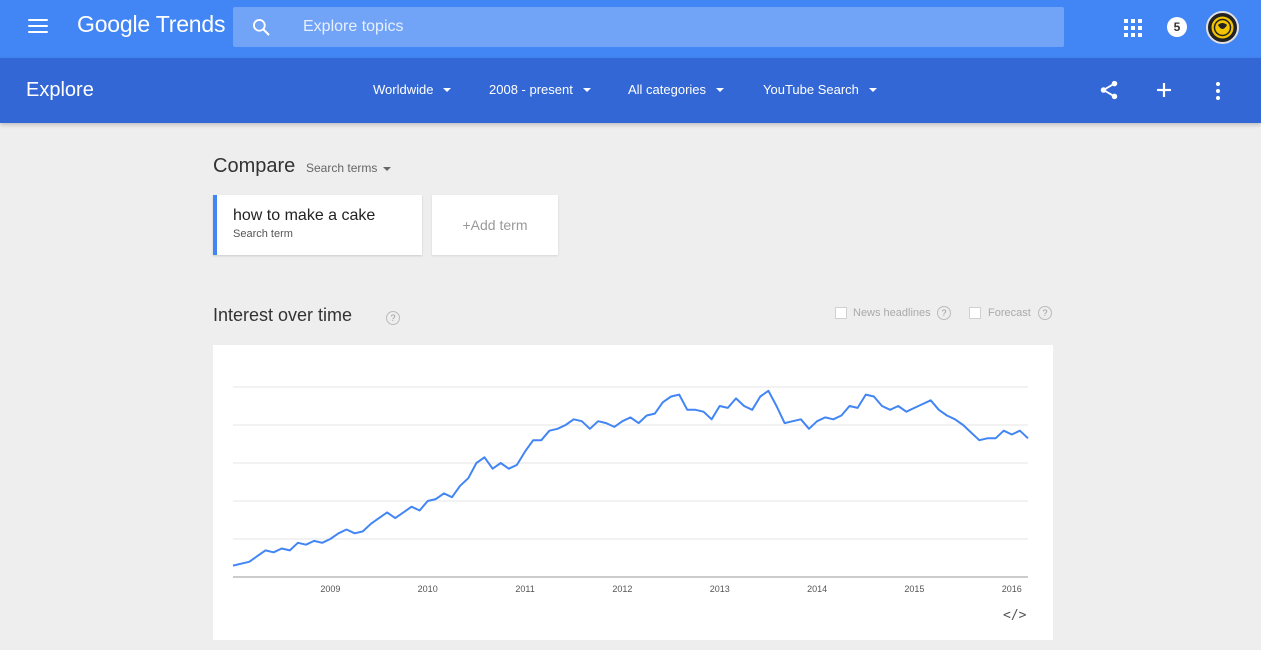 This screenshot has width=1261, height=650. Describe the element at coordinates (261, 27) in the screenshot. I see `search-icon` at that location.